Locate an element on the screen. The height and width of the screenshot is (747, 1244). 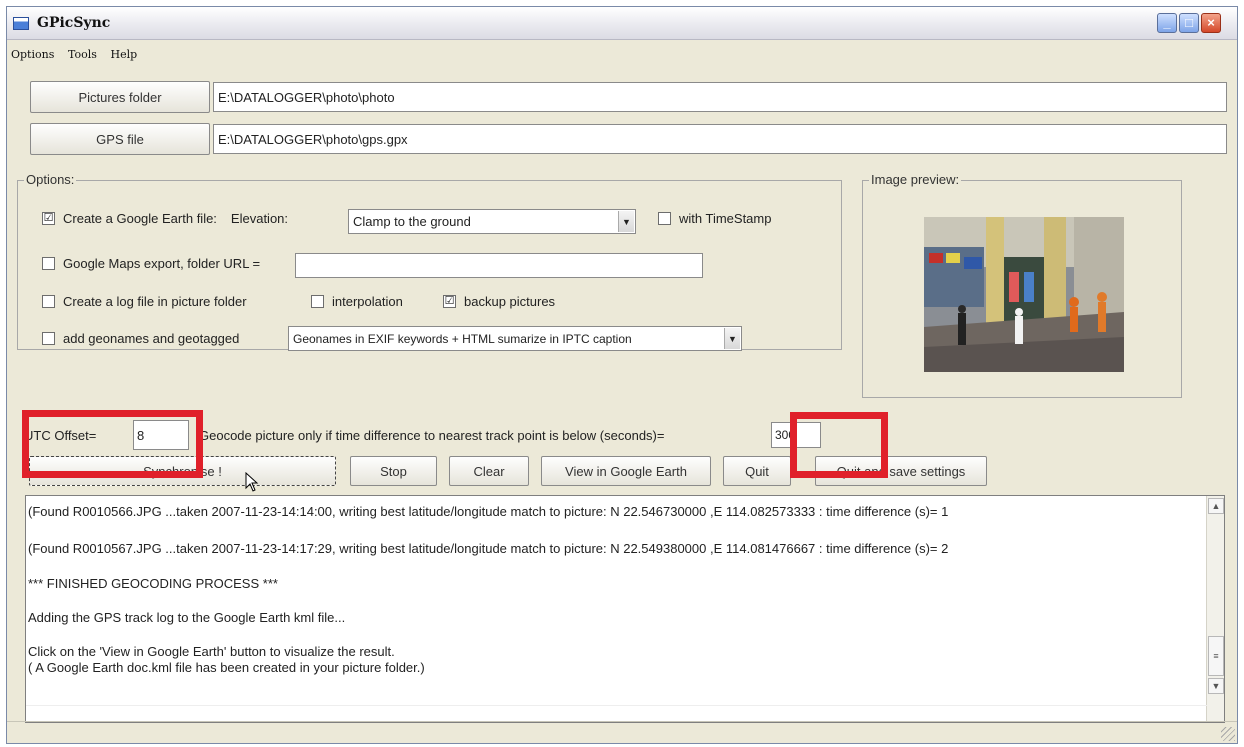
menu-tools: Tools is located at coordinates (82, 55).